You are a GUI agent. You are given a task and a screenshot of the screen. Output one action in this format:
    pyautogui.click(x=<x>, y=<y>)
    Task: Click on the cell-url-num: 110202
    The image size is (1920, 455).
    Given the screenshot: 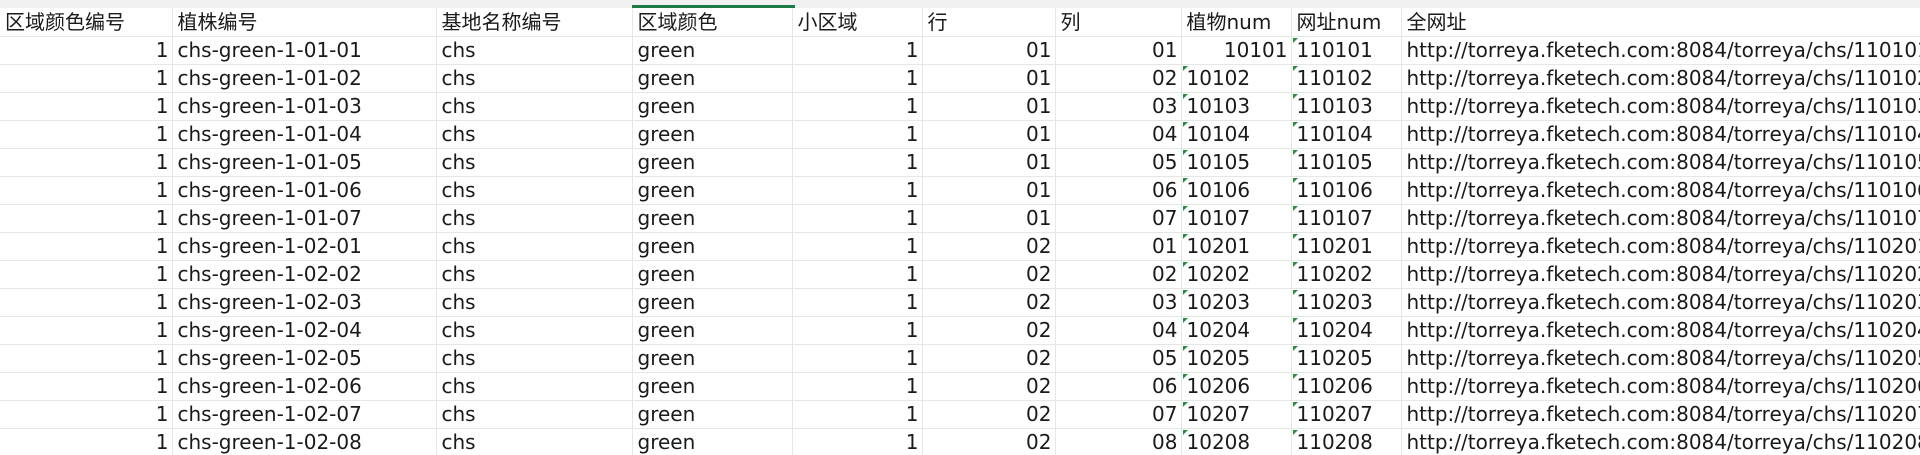 What is the action you would take?
    pyautogui.click(x=1346, y=274)
    